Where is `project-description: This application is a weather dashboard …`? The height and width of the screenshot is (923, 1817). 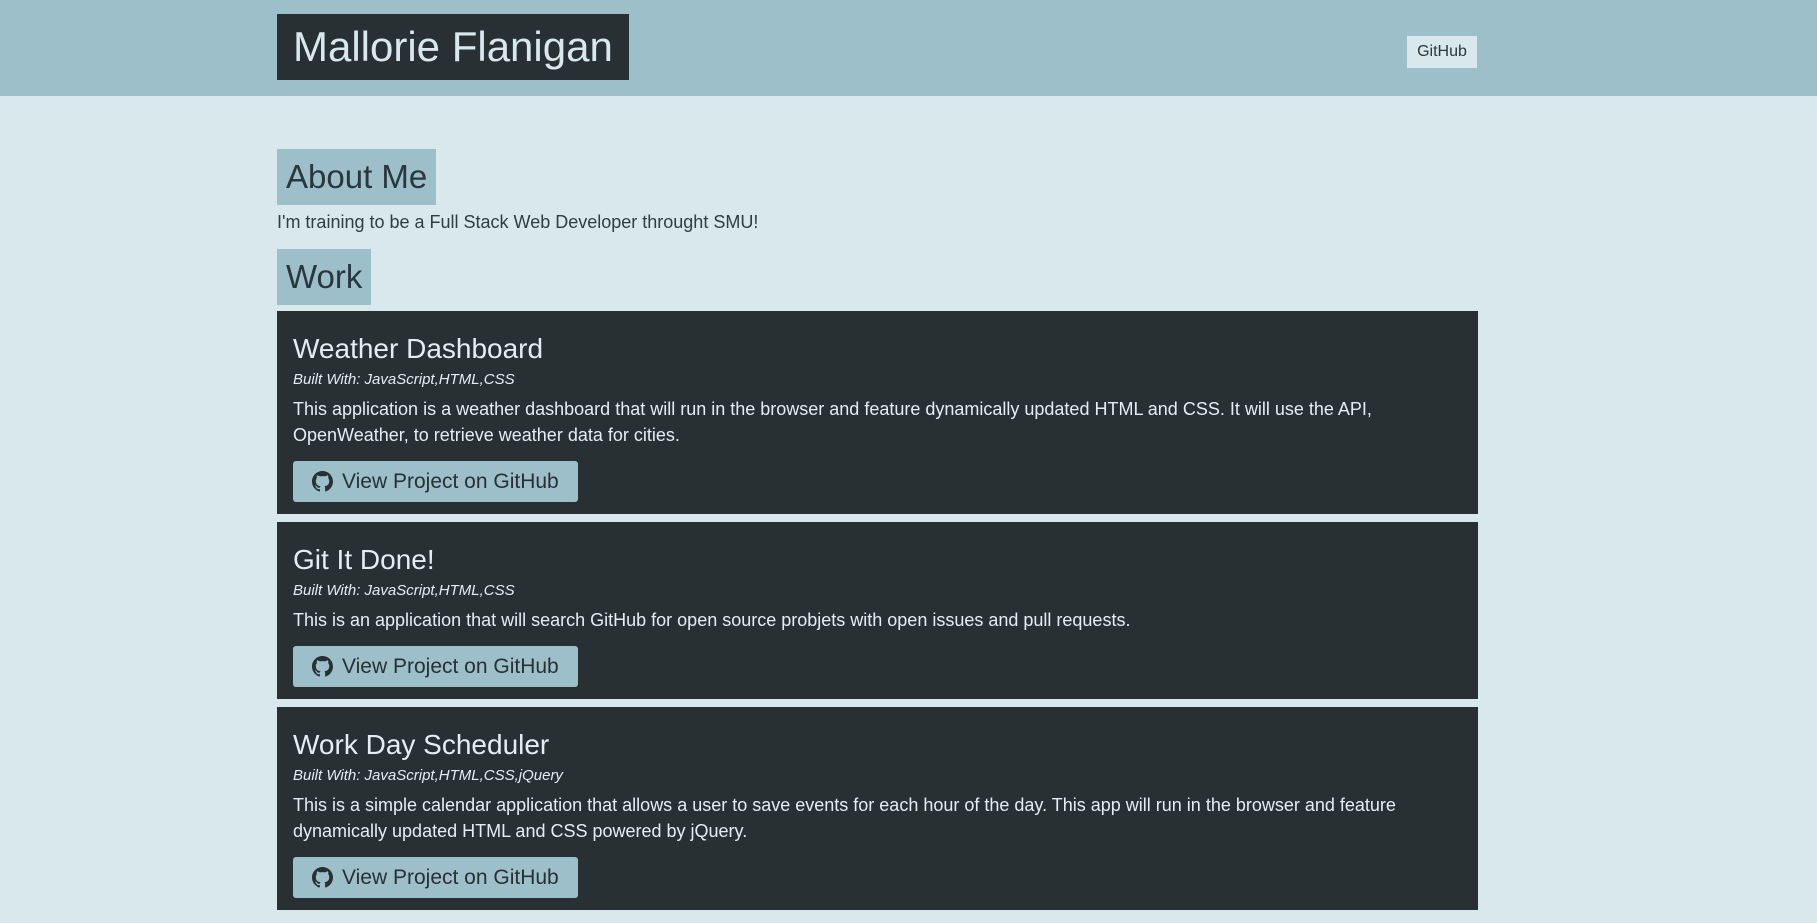
project-description: This application is a weather dashboard … is located at coordinates (832, 422).